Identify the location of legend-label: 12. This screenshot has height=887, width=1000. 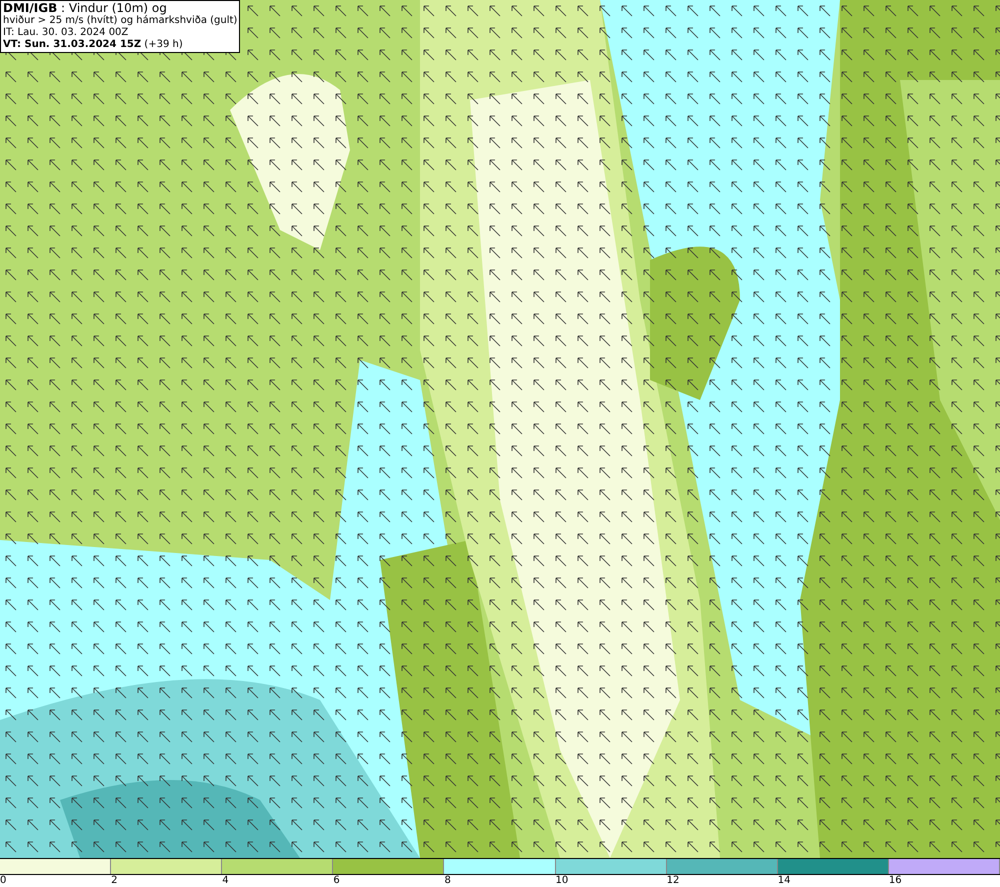
(673, 881).